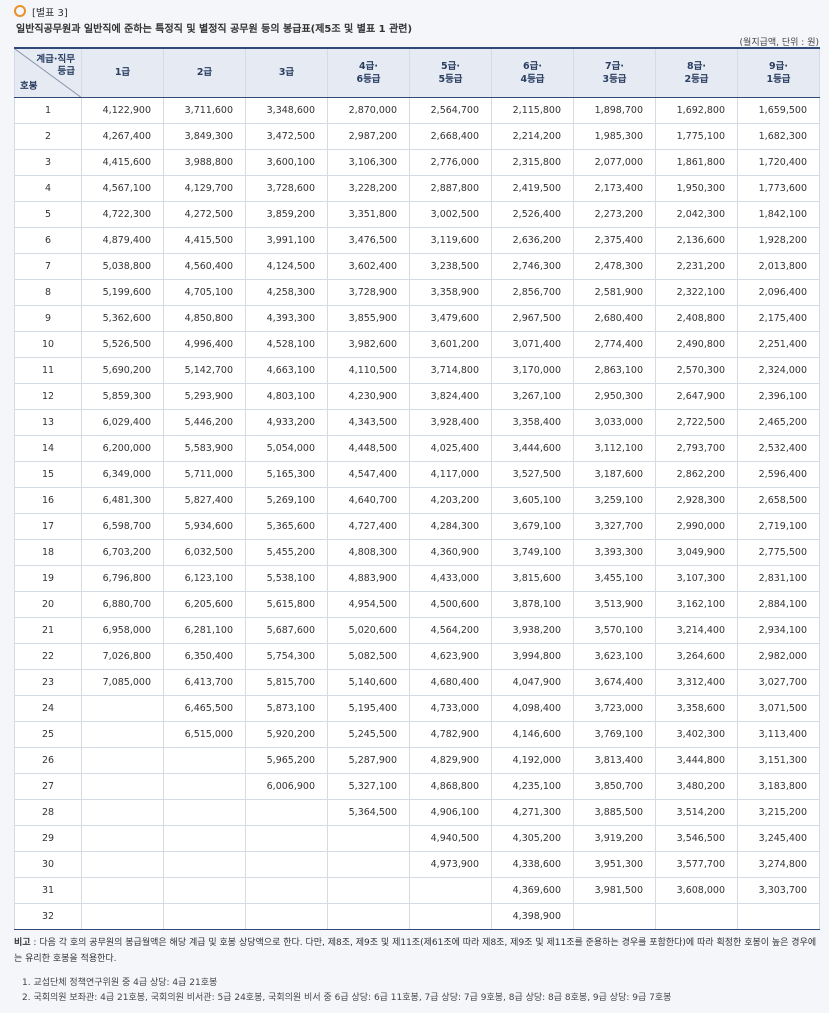 Image resolution: width=829 pixels, height=1013 pixels. What do you see at coordinates (286, 72) in the screenshot?
I see `column-header: 3급` at bounding box center [286, 72].